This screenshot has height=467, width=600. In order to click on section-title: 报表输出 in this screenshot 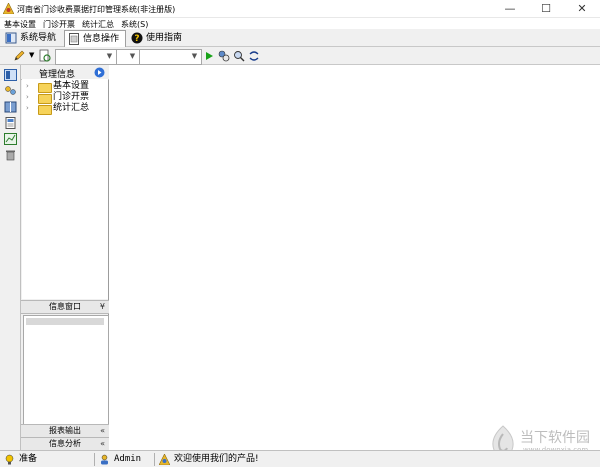, I will do `click(65, 430)`.